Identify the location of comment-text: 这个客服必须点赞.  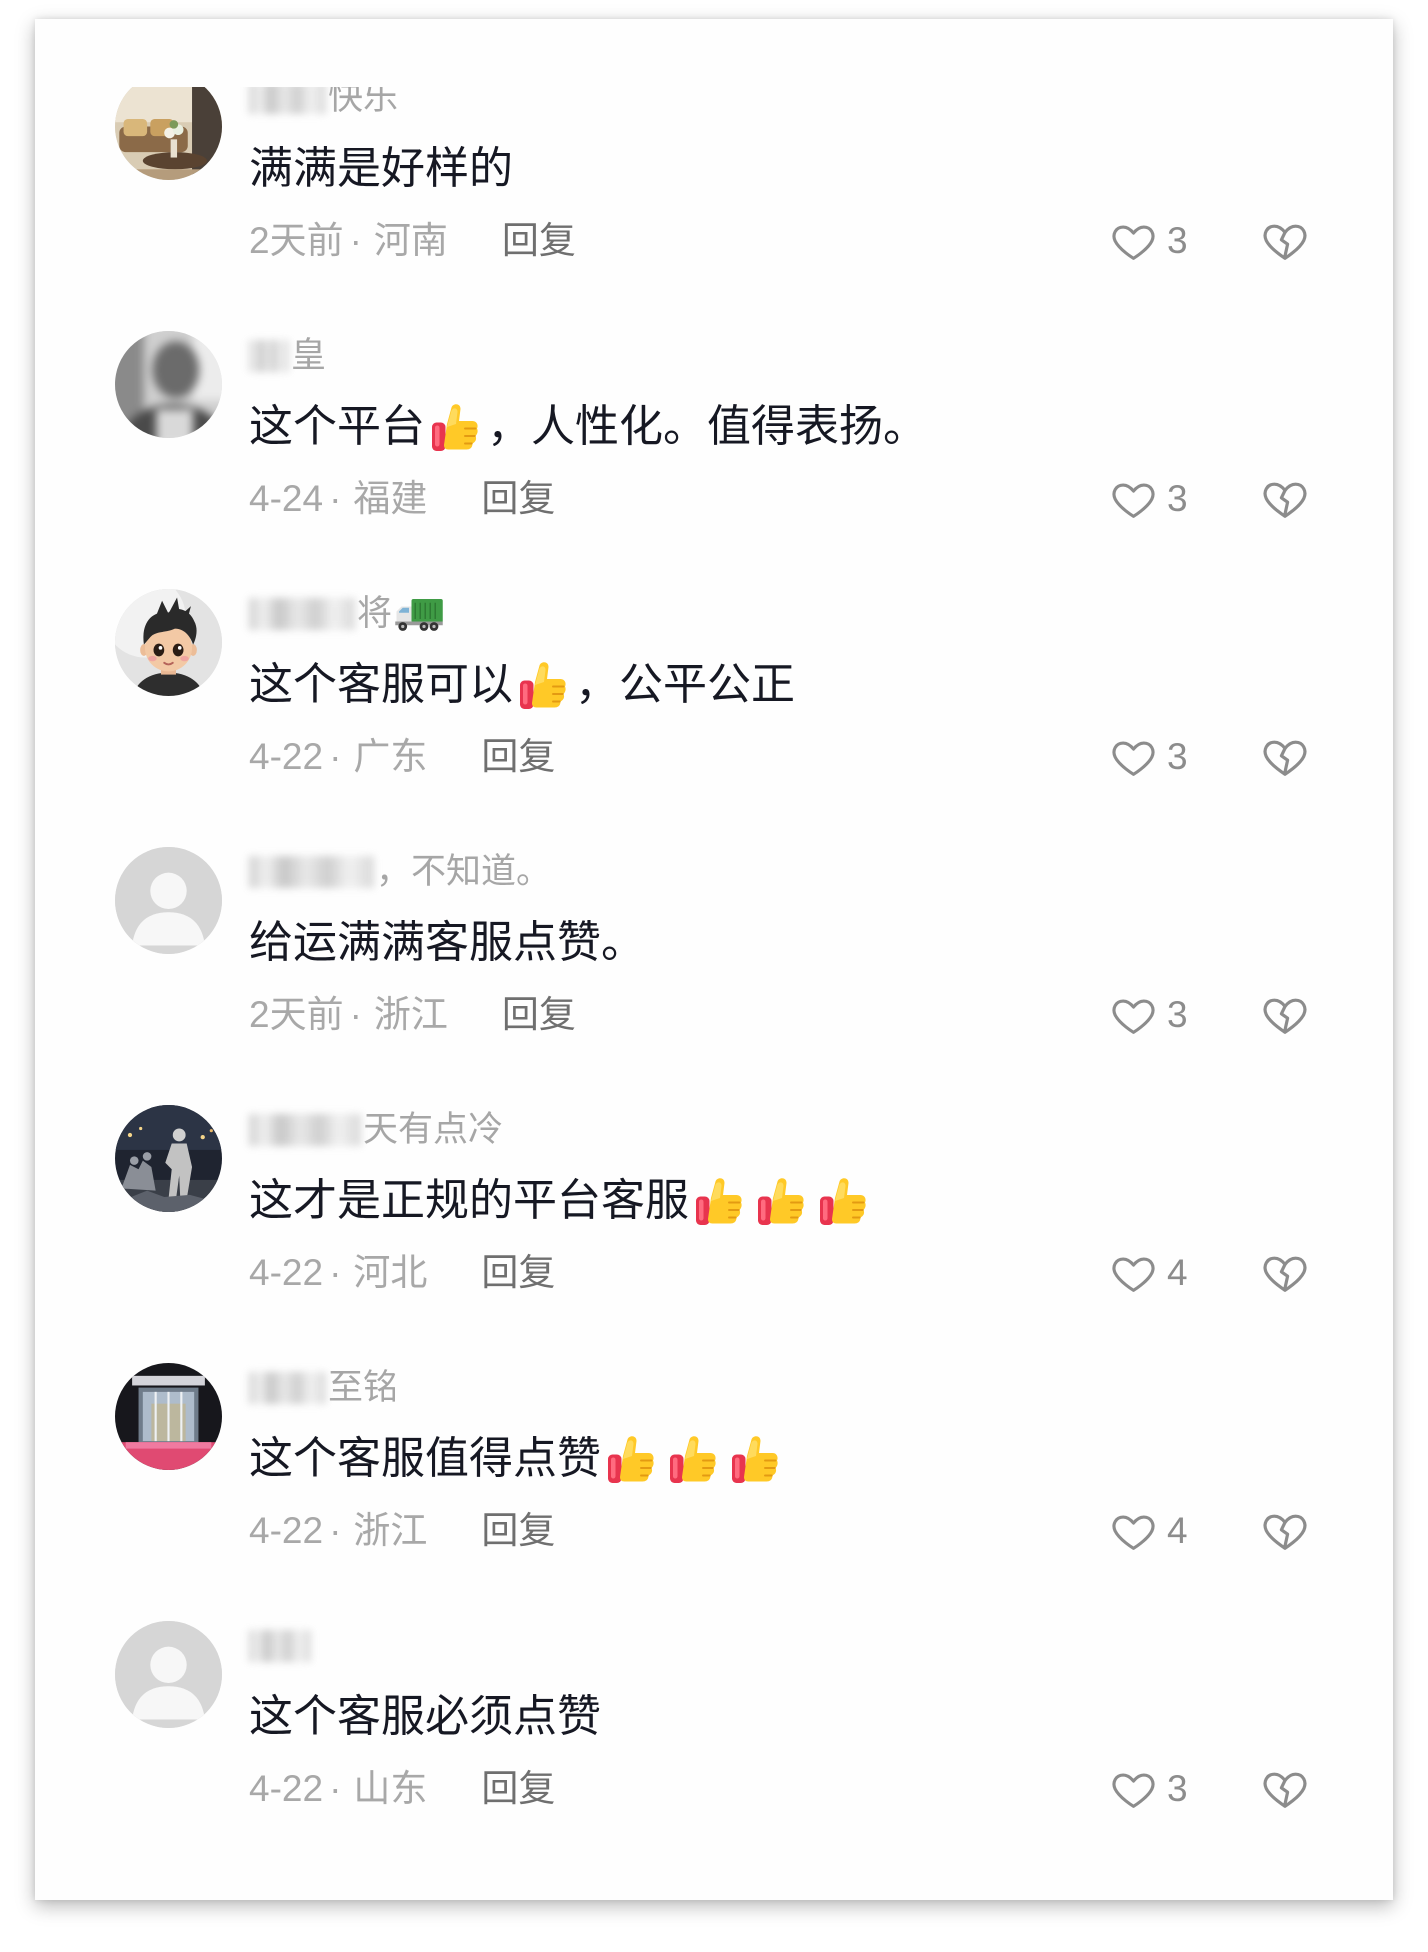
(425, 1717).